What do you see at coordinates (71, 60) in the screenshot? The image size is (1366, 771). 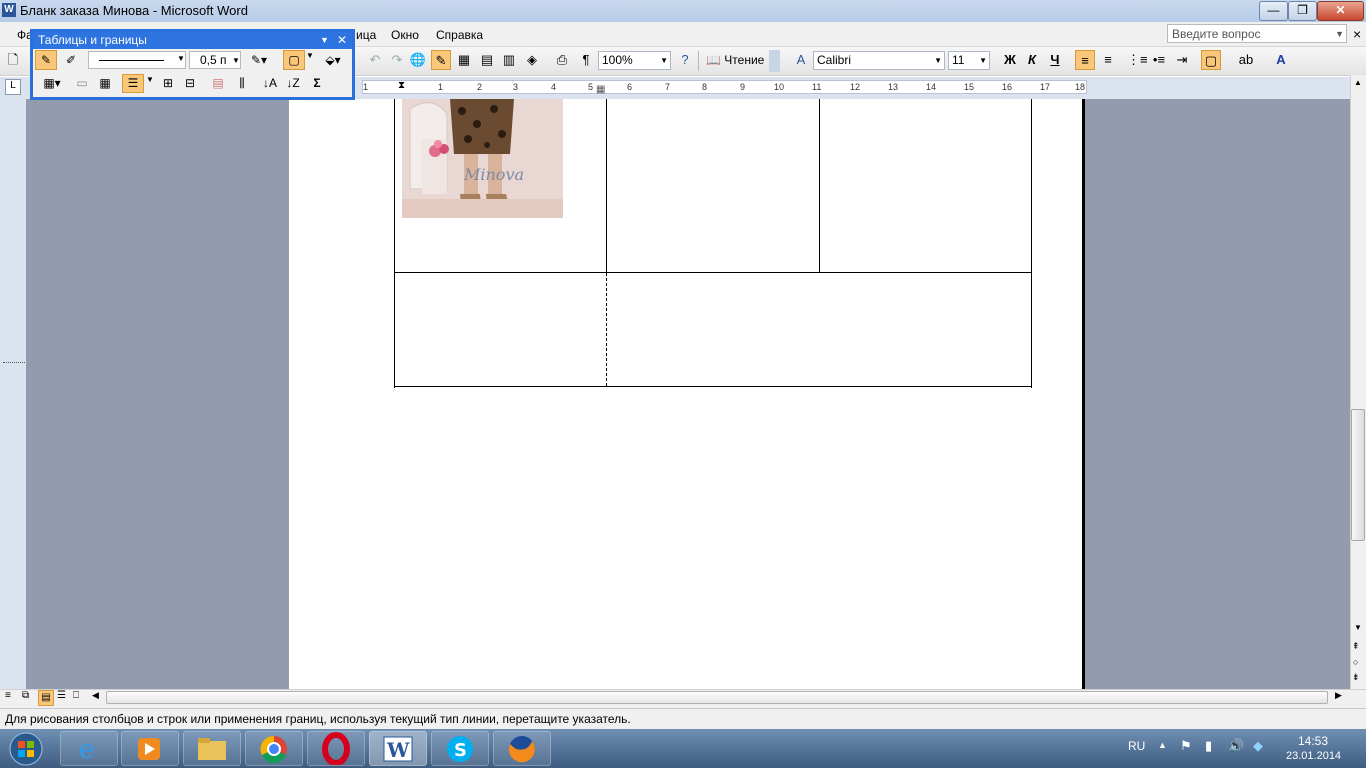 I see `eraser-icon: ✐` at bounding box center [71, 60].